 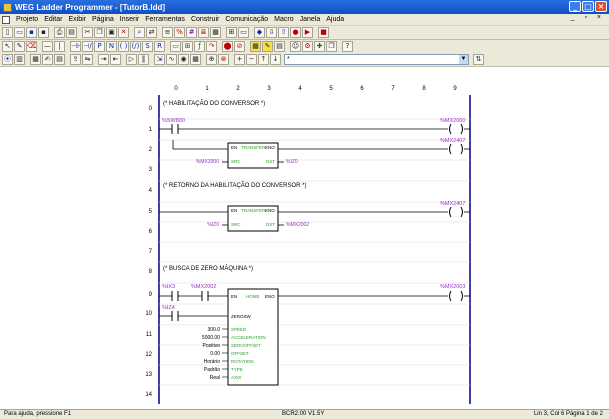 What do you see at coordinates (175, 46) in the screenshot?
I see `block-icon: ▭` at bounding box center [175, 46].